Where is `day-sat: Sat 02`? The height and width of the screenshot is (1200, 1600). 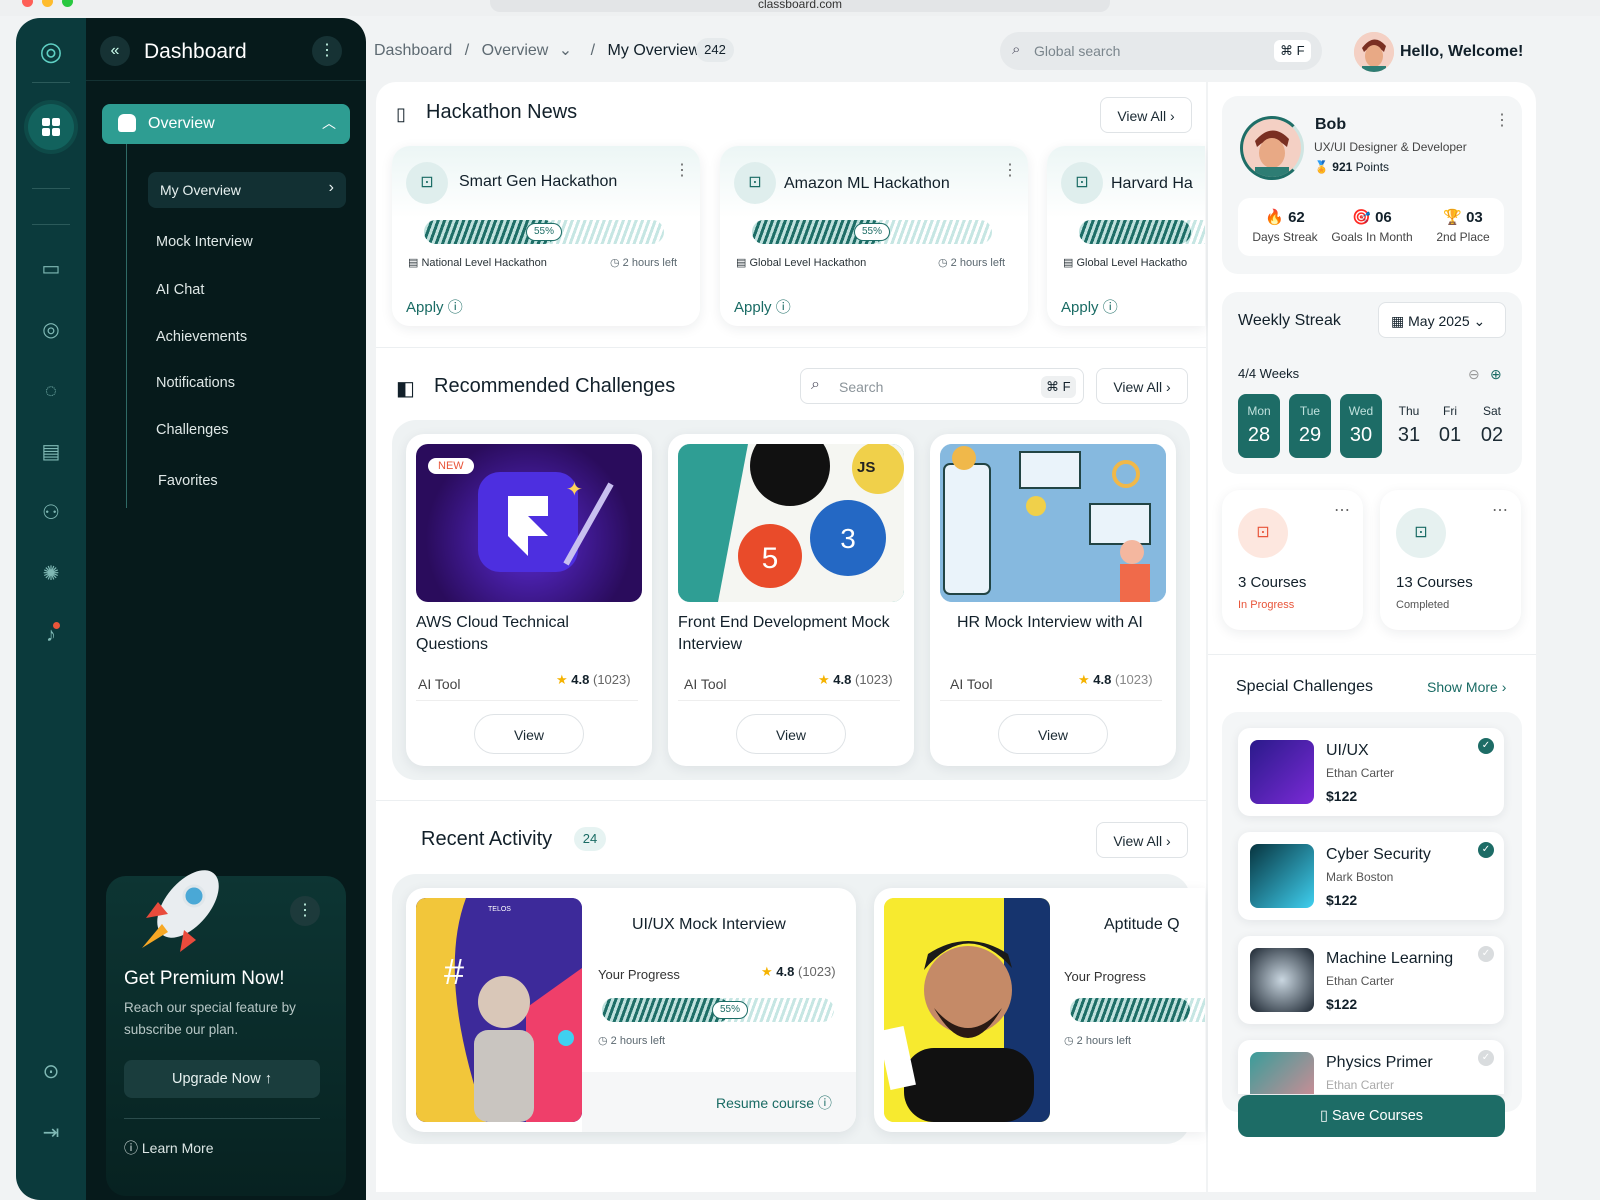
day-sat: Sat 02 is located at coordinates (1492, 426).